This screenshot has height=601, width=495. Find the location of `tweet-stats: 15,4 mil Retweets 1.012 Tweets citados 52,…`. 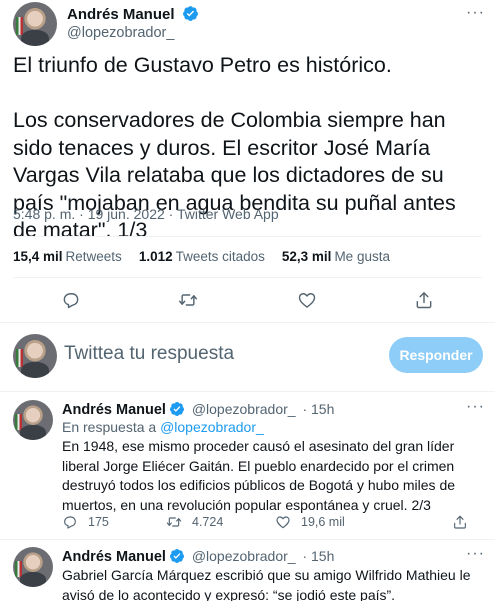

tweet-stats: 15,4 mil Retweets 1.012 Tweets citados 52,… is located at coordinates (201, 256).